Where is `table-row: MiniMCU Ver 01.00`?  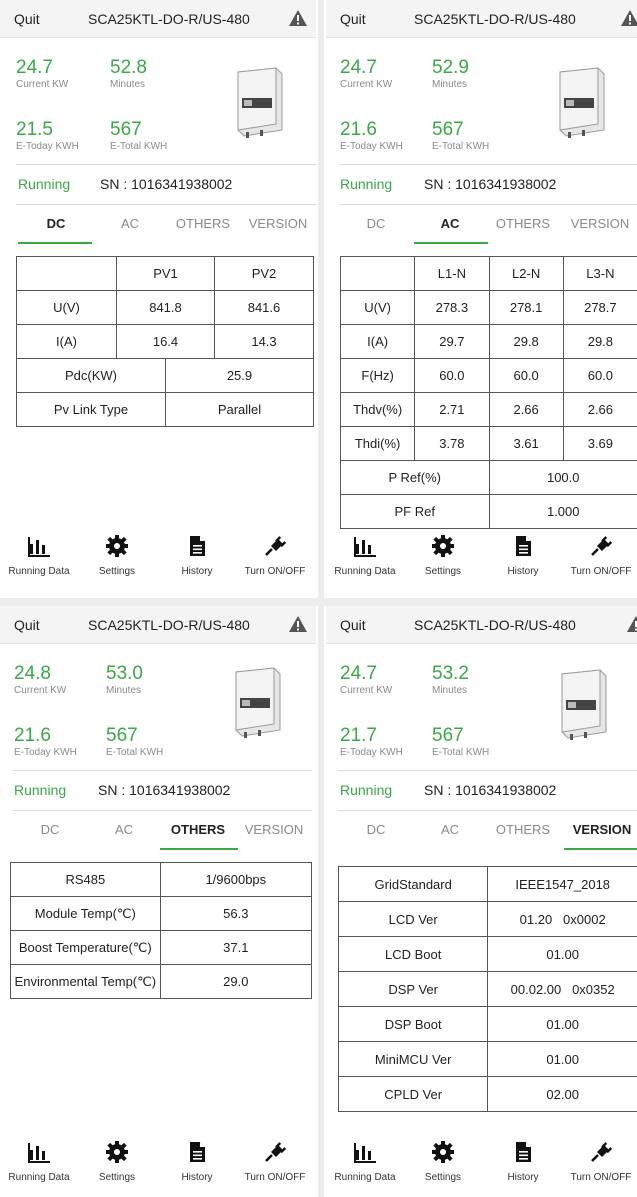
table-row: MiniMCU Ver 01.00 is located at coordinates (487, 1059).